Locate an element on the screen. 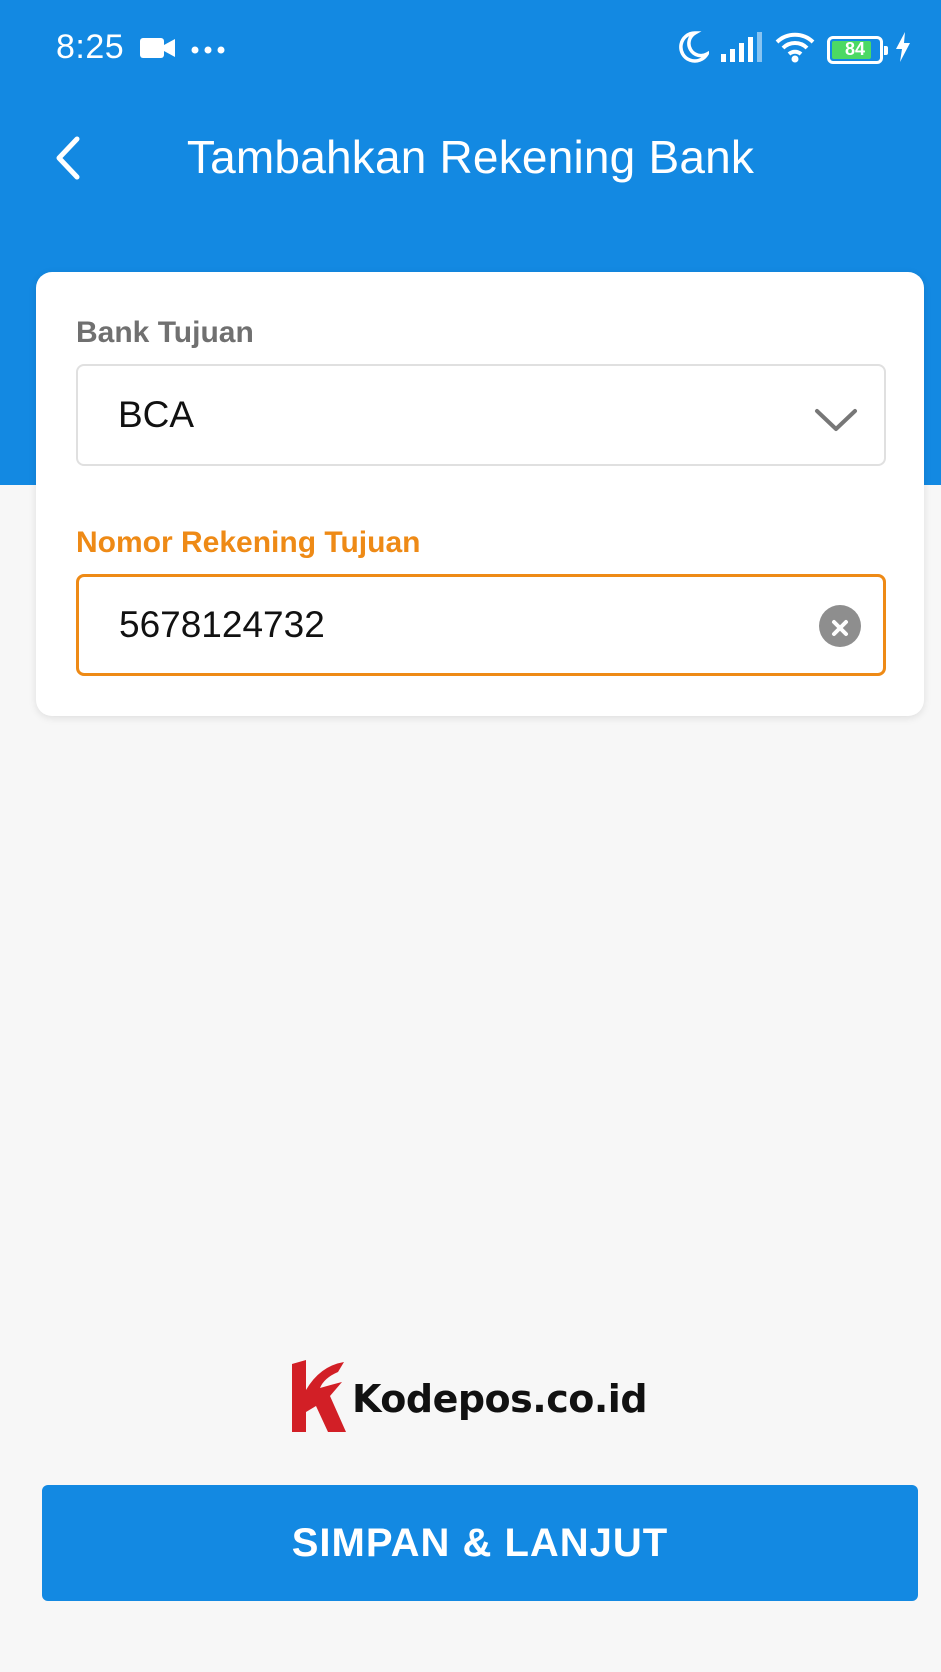 The width and height of the screenshot is (941, 1672). kodepos-logo-icon is located at coordinates (318, 1398).